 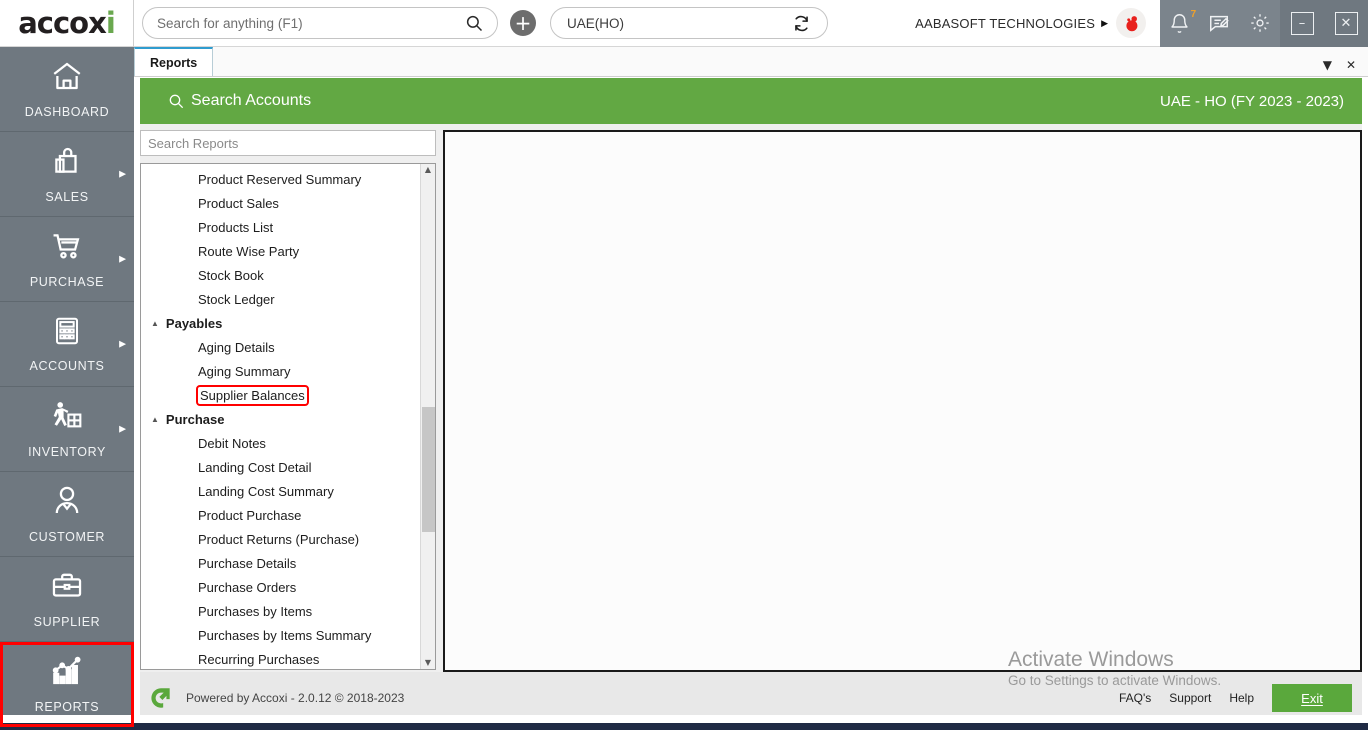 I want to click on sidebar-item-supplier: SUPPLIER, so click(x=67, y=599).